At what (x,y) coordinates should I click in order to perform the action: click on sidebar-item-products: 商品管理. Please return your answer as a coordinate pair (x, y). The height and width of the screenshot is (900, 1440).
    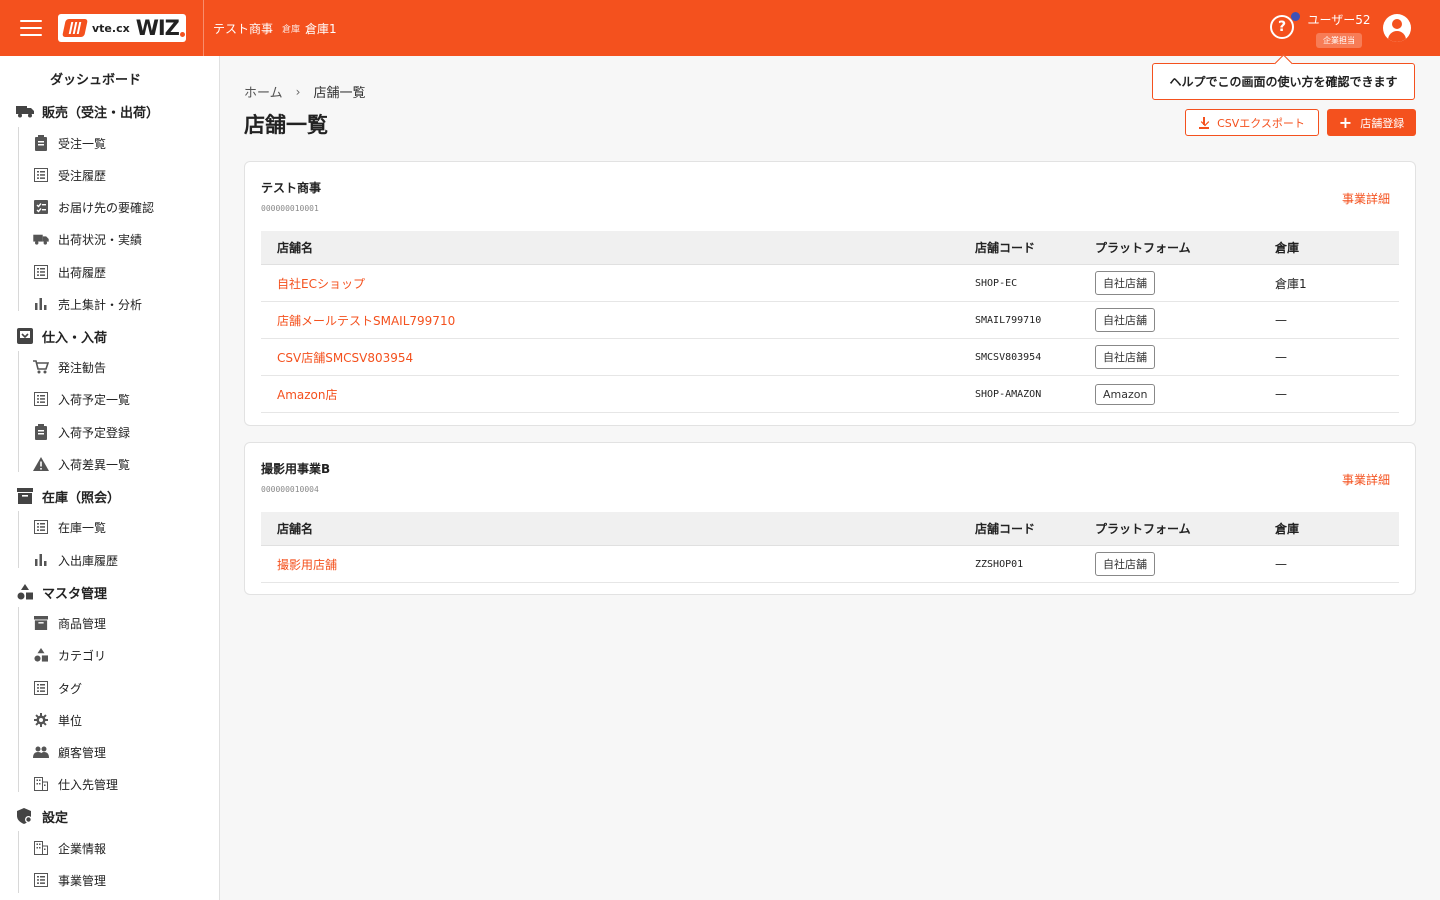
    Looking at the image, I should click on (69, 623).